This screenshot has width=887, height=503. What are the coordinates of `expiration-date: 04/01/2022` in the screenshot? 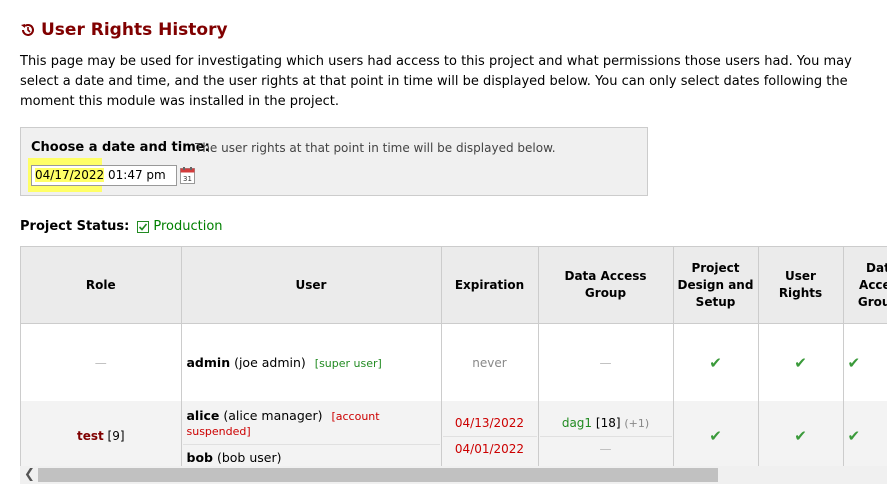 It's located at (489, 449).